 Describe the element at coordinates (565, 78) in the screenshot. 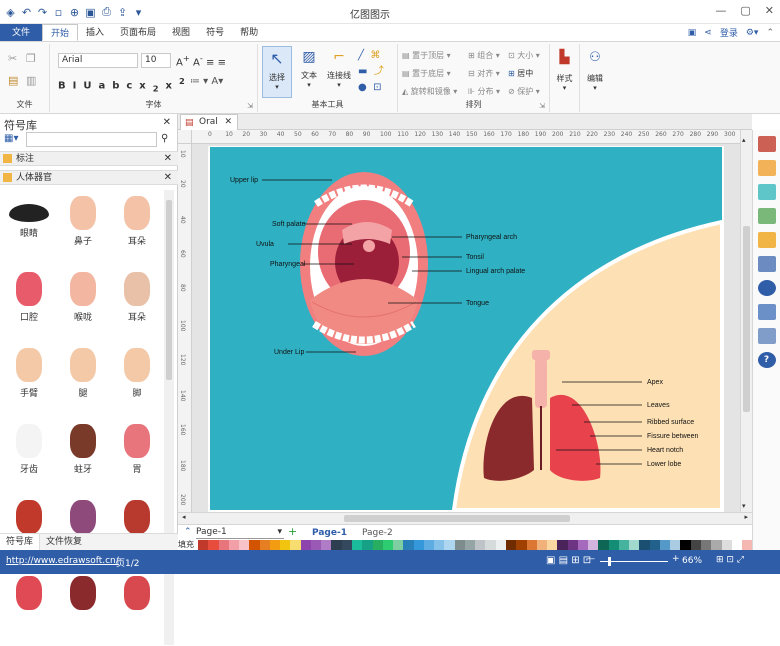

I see `style-button: ▙ 样式 ▾` at that location.